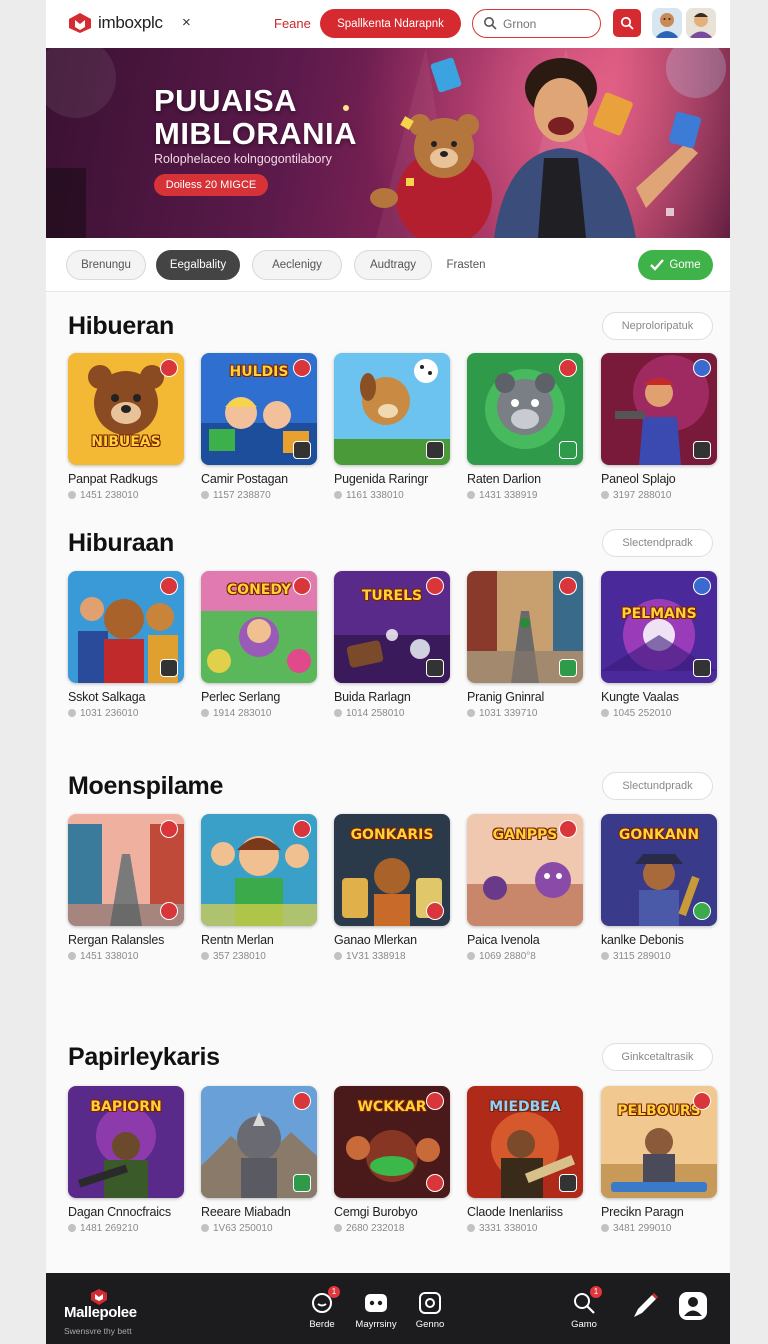 The width and height of the screenshot is (768, 1344). I want to click on search-field, so click(536, 23).